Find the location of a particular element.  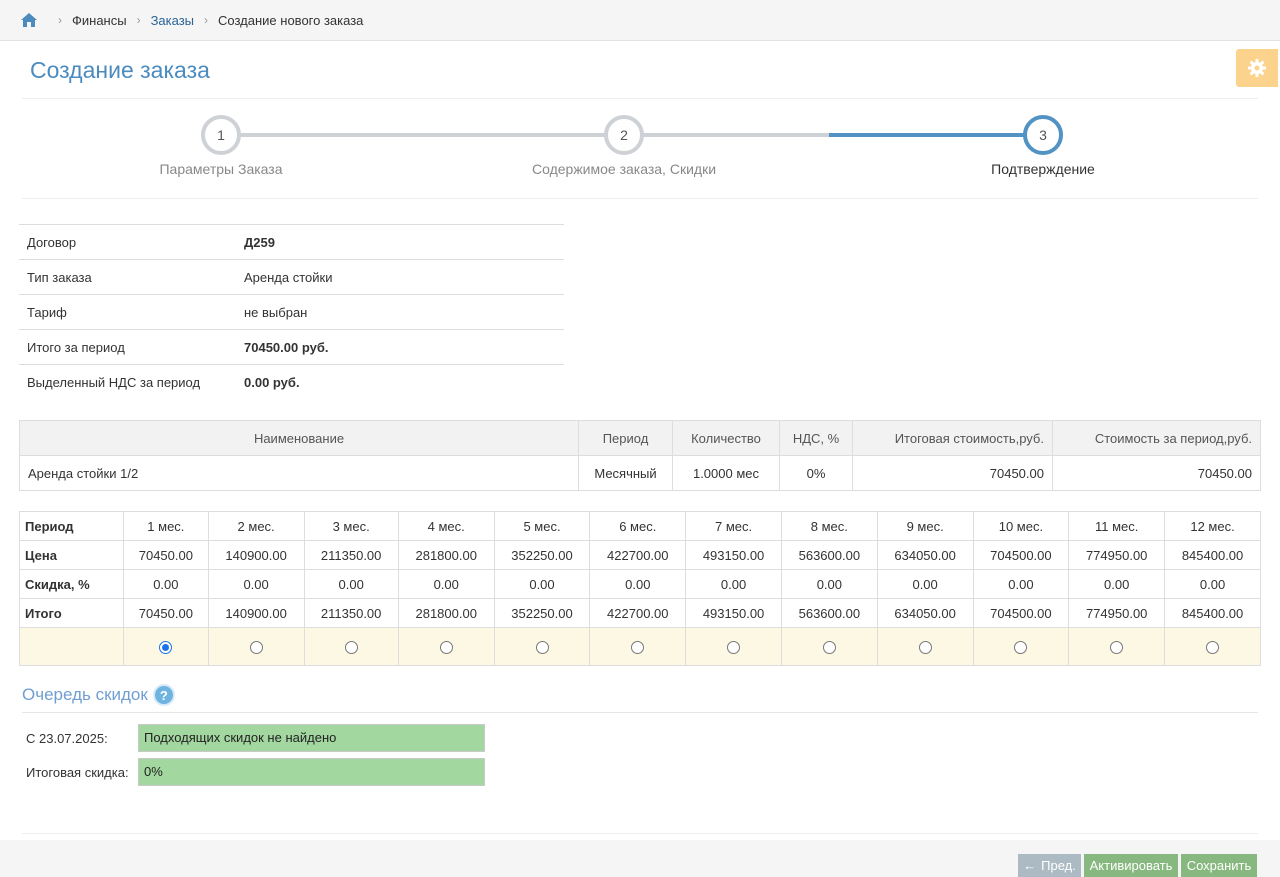

info-row: Тип заказа Аренда стойки is located at coordinates (291, 277).